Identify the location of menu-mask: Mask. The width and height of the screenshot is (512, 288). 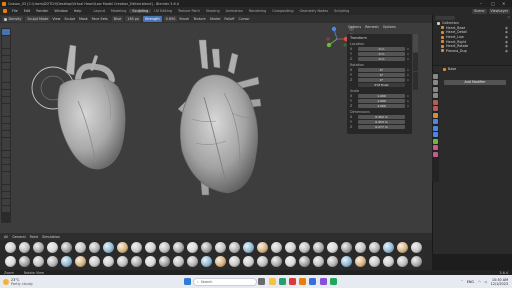
(83, 19).